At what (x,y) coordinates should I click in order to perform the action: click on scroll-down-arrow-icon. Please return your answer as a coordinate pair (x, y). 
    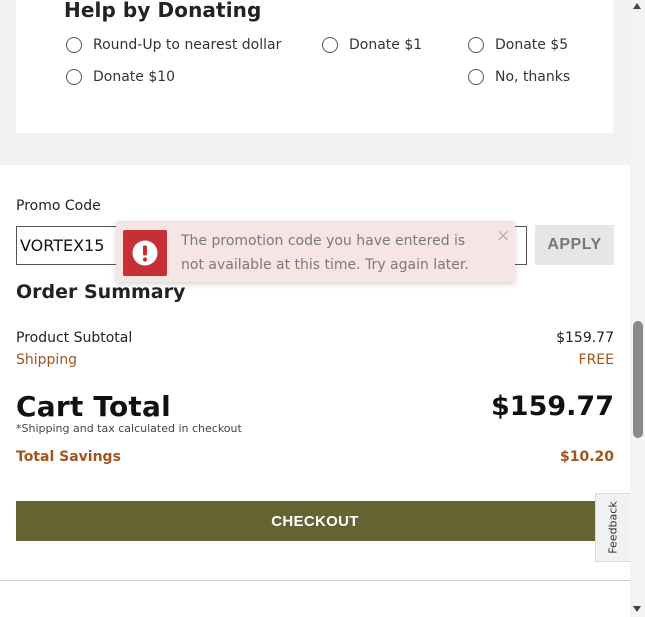
    Looking at the image, I should click on (637, 609).